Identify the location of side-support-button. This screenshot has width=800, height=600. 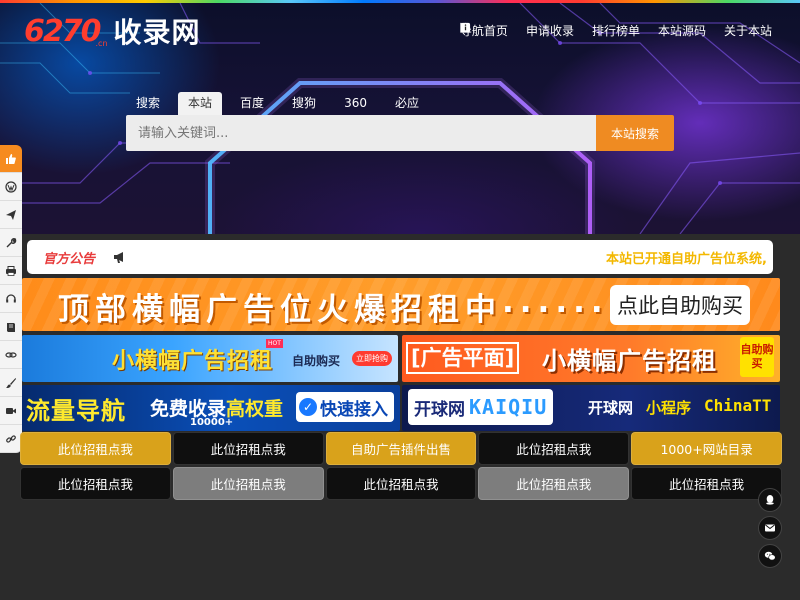
(11, 299).